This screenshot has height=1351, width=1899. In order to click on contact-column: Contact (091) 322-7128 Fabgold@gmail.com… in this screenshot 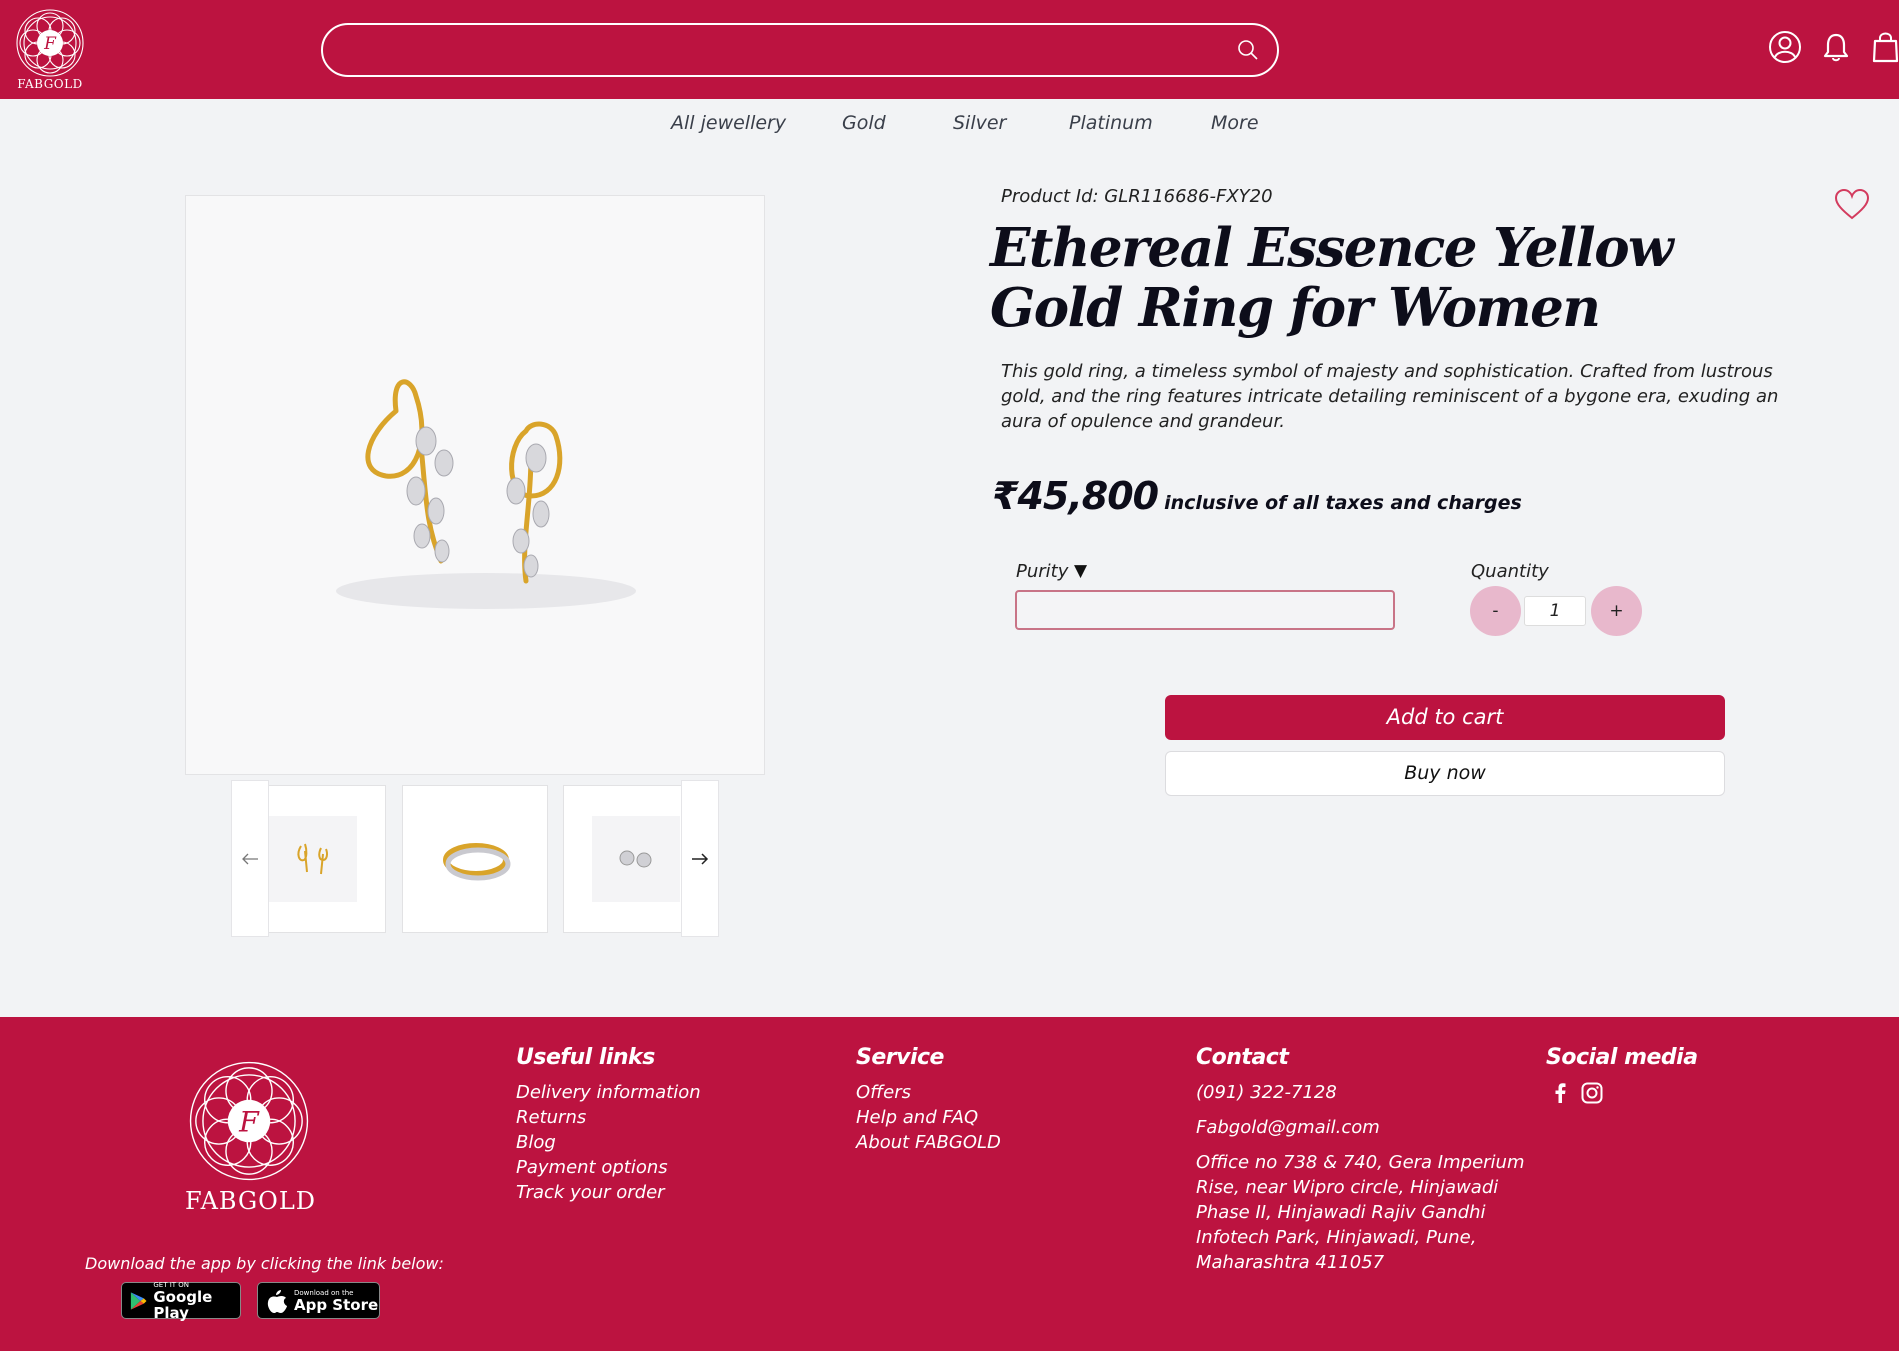, I will do `click(1361, 1160)`.